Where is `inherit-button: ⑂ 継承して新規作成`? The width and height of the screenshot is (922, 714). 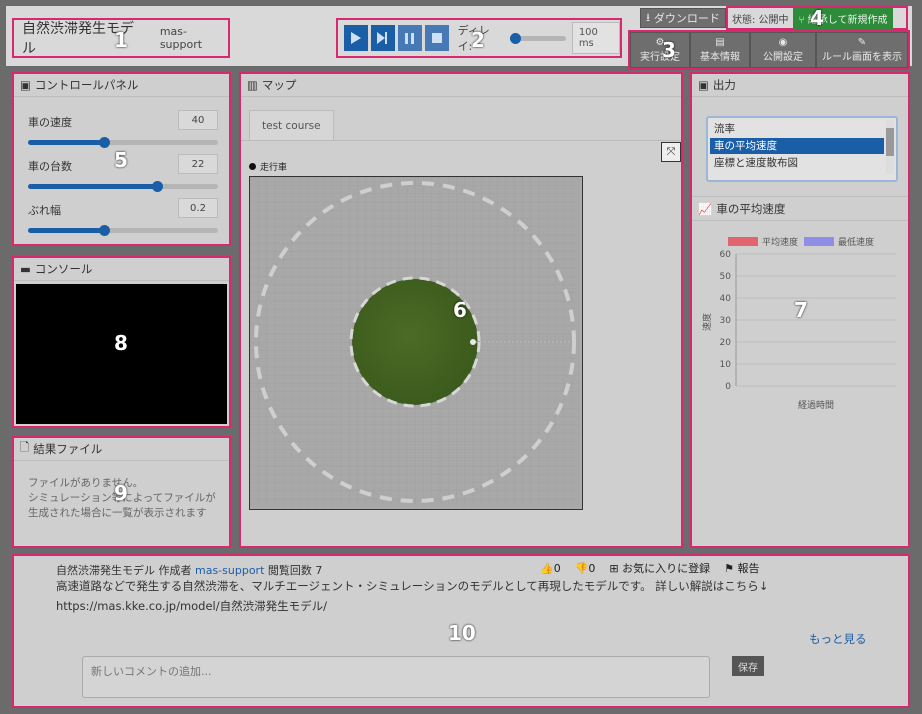 inherit-button: ⑂ 継承して新規作成 is located at coordinates (843, 18).